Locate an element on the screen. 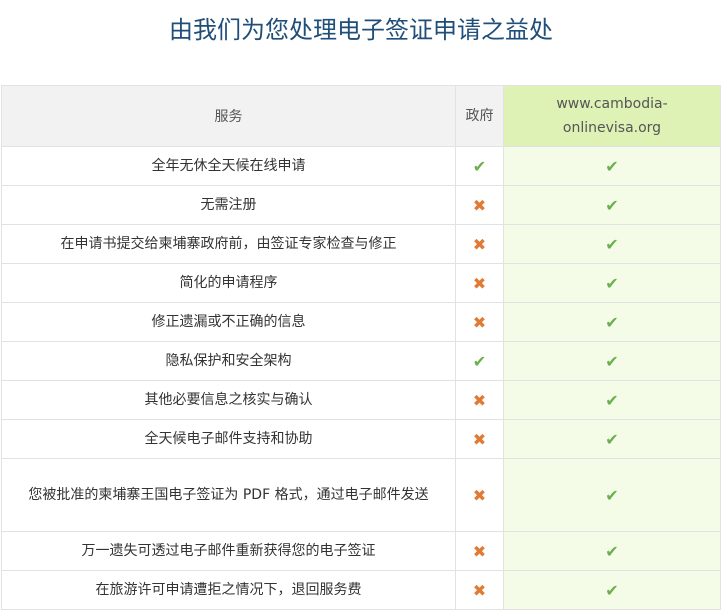 This screenshot has width=722, height=610. table-row: 您被批准的柬埔寨王国电子签证为 PDF 格式，通过电子邮件发送 ✖ ✔ is located at coordinates (361, 495).